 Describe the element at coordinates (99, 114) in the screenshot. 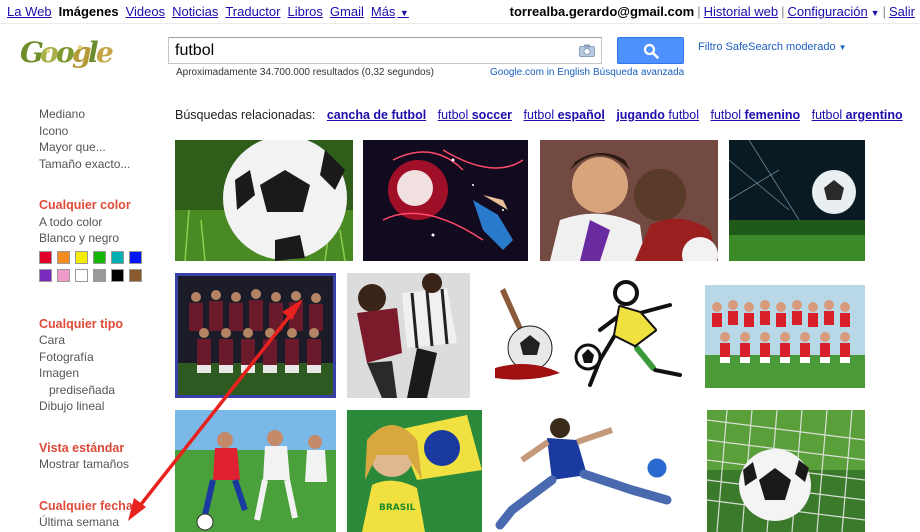

I see `size-medium: Mediano` at that location.